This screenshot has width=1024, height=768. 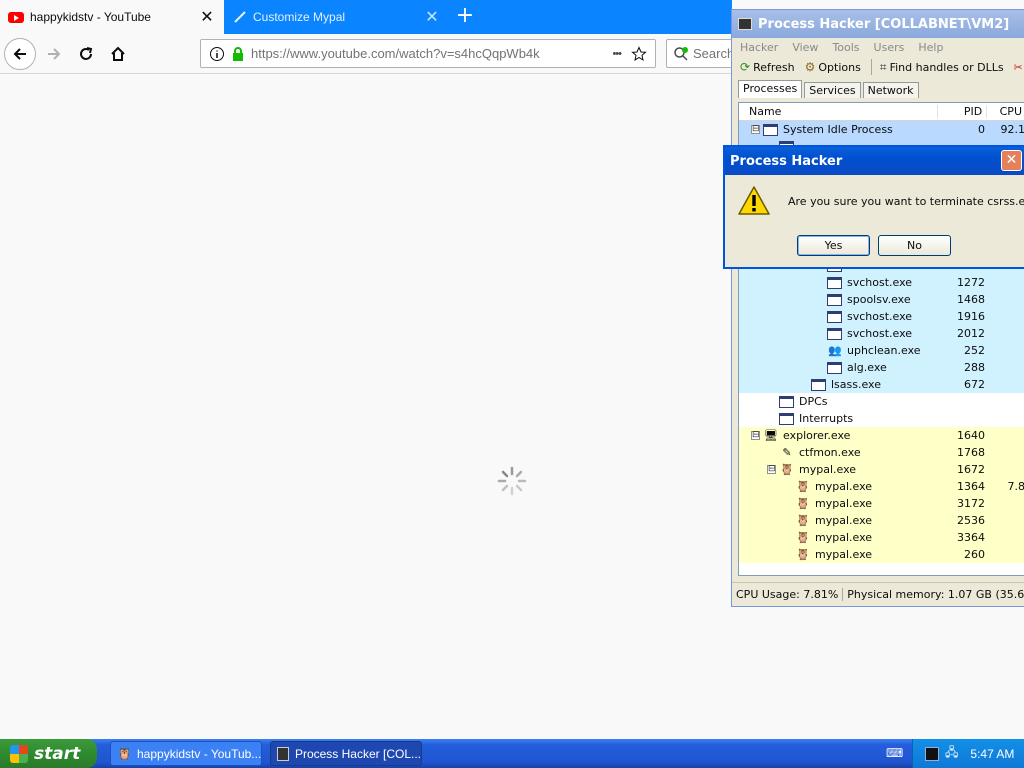 I want to click on home-icon, so click(x=118, y=53).